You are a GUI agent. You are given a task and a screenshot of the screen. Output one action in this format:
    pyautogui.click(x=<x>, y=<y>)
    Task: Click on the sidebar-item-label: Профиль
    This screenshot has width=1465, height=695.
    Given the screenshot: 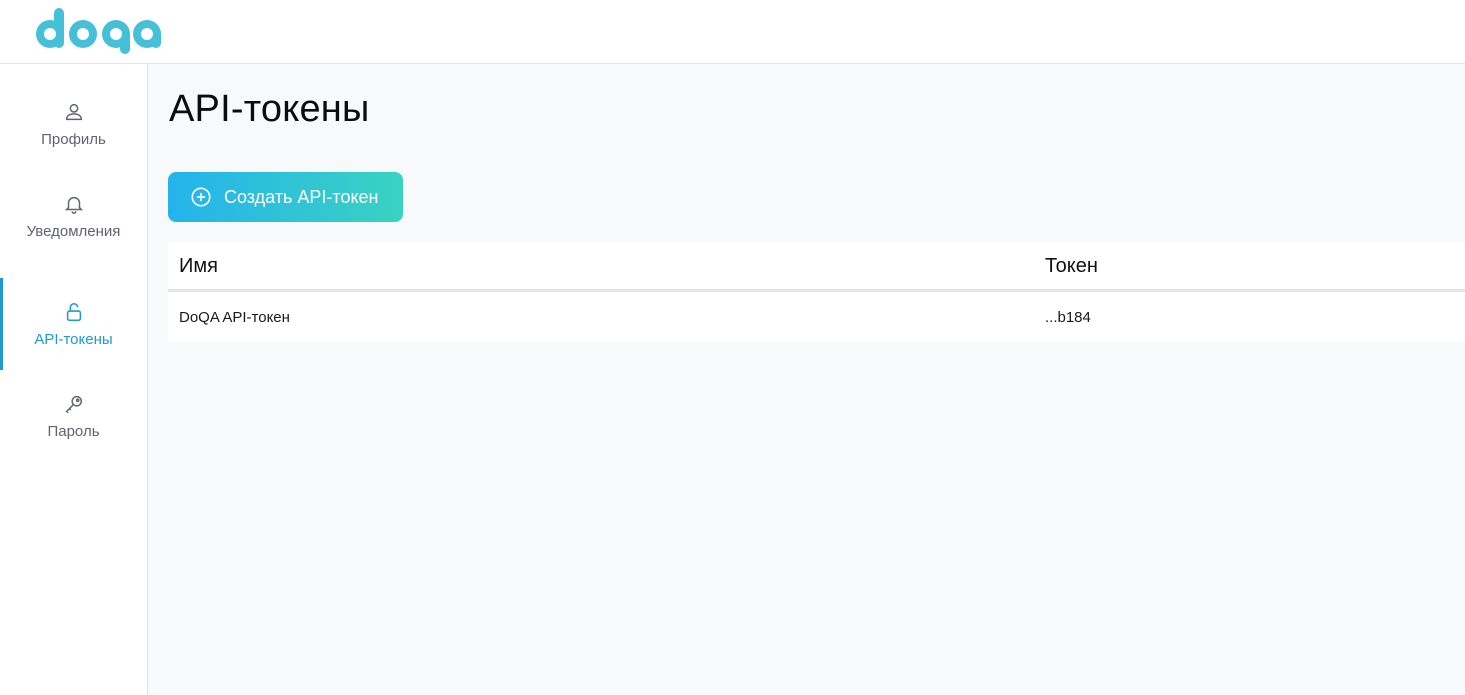 What is the action you would take?
    pyautogui.click(x=73, y=139)
    